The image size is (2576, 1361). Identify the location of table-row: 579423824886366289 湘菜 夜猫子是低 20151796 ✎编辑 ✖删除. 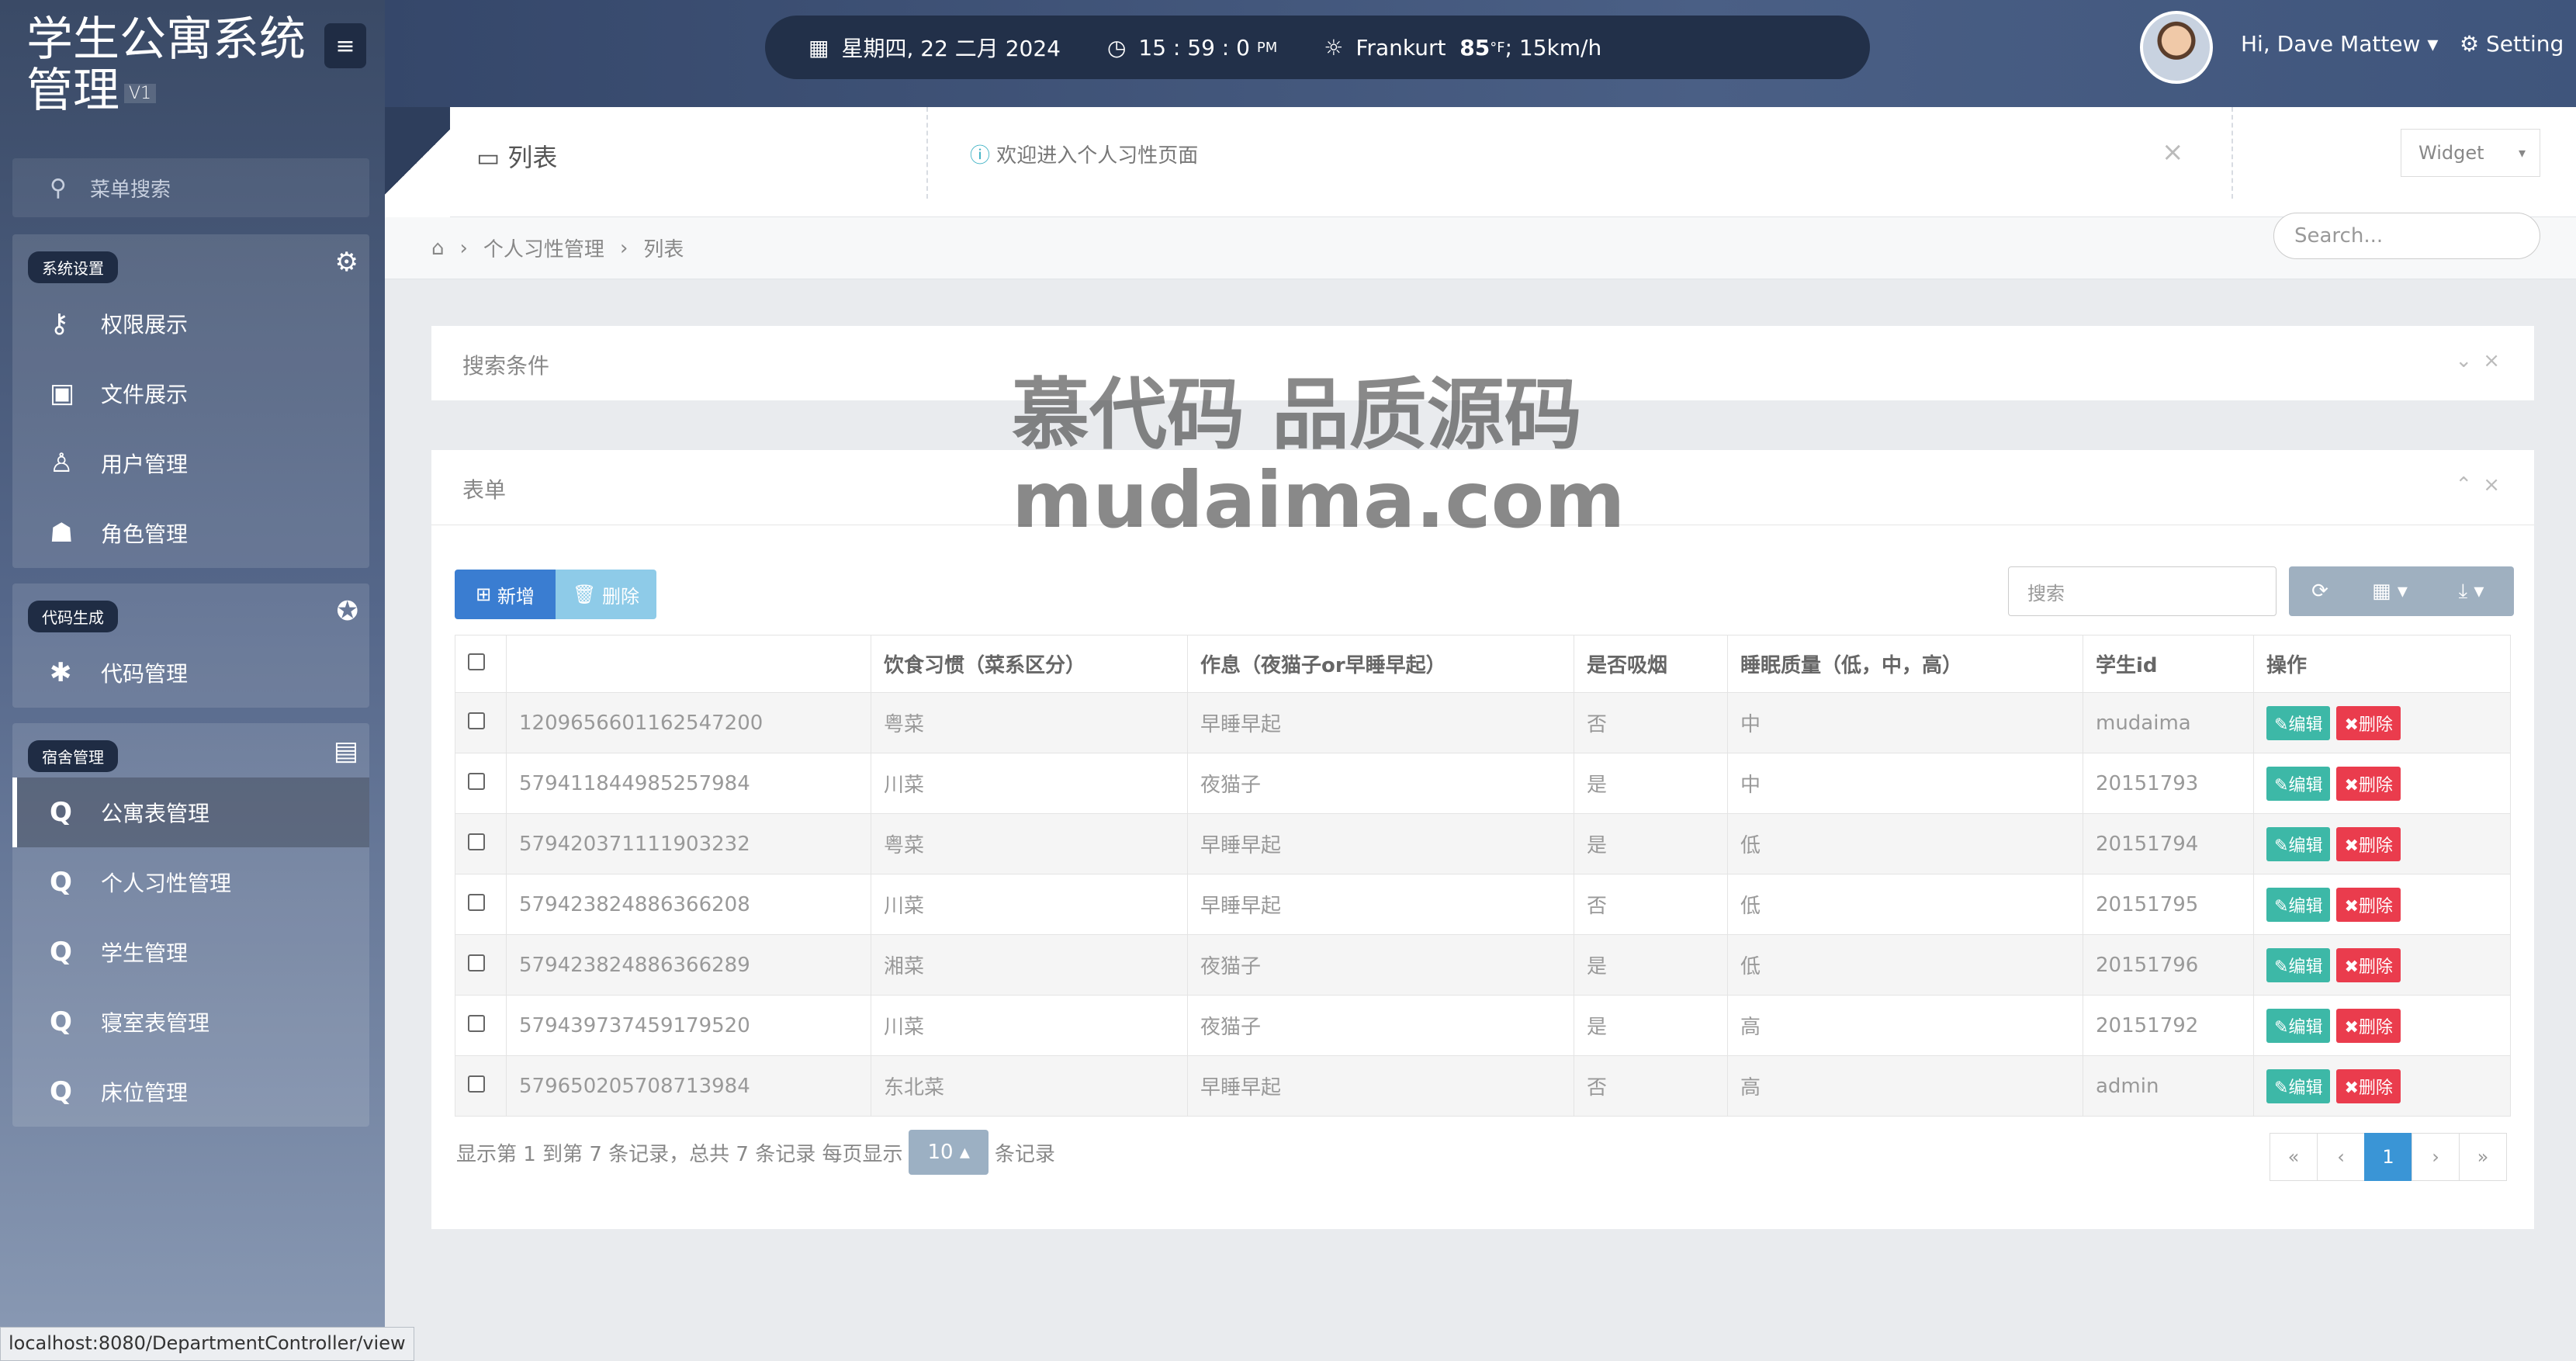
(1483, 965).